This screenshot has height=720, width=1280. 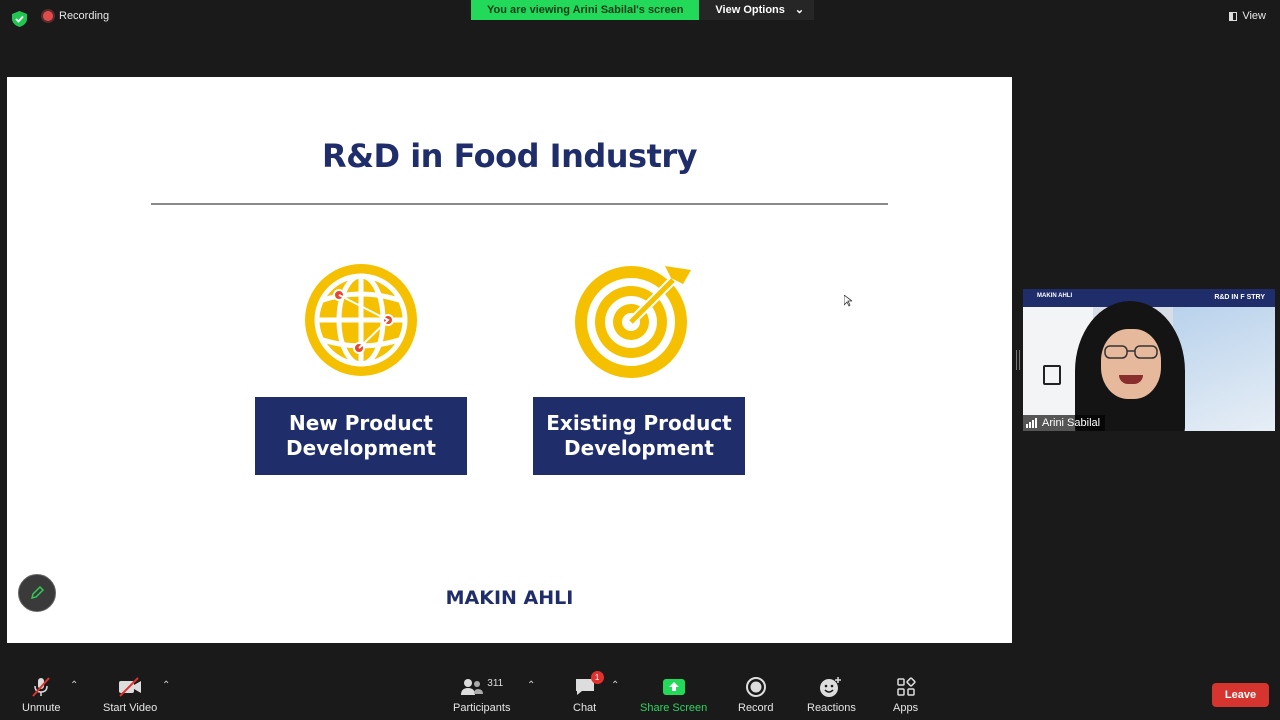 I want to click on video-options-caret: ⌃, so click(x=166, y=685).